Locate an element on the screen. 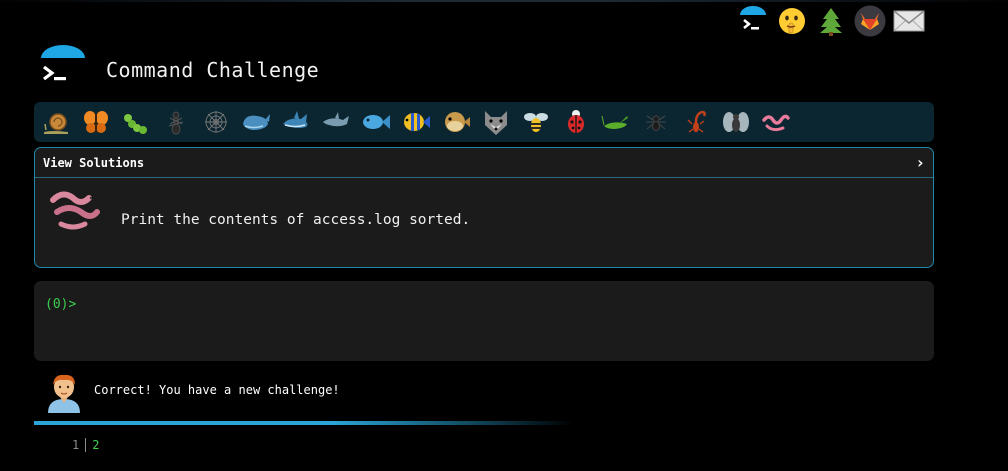 The height and width of the screenshot is (471, 1008). fly-icon is located at coordinates (736, 122).